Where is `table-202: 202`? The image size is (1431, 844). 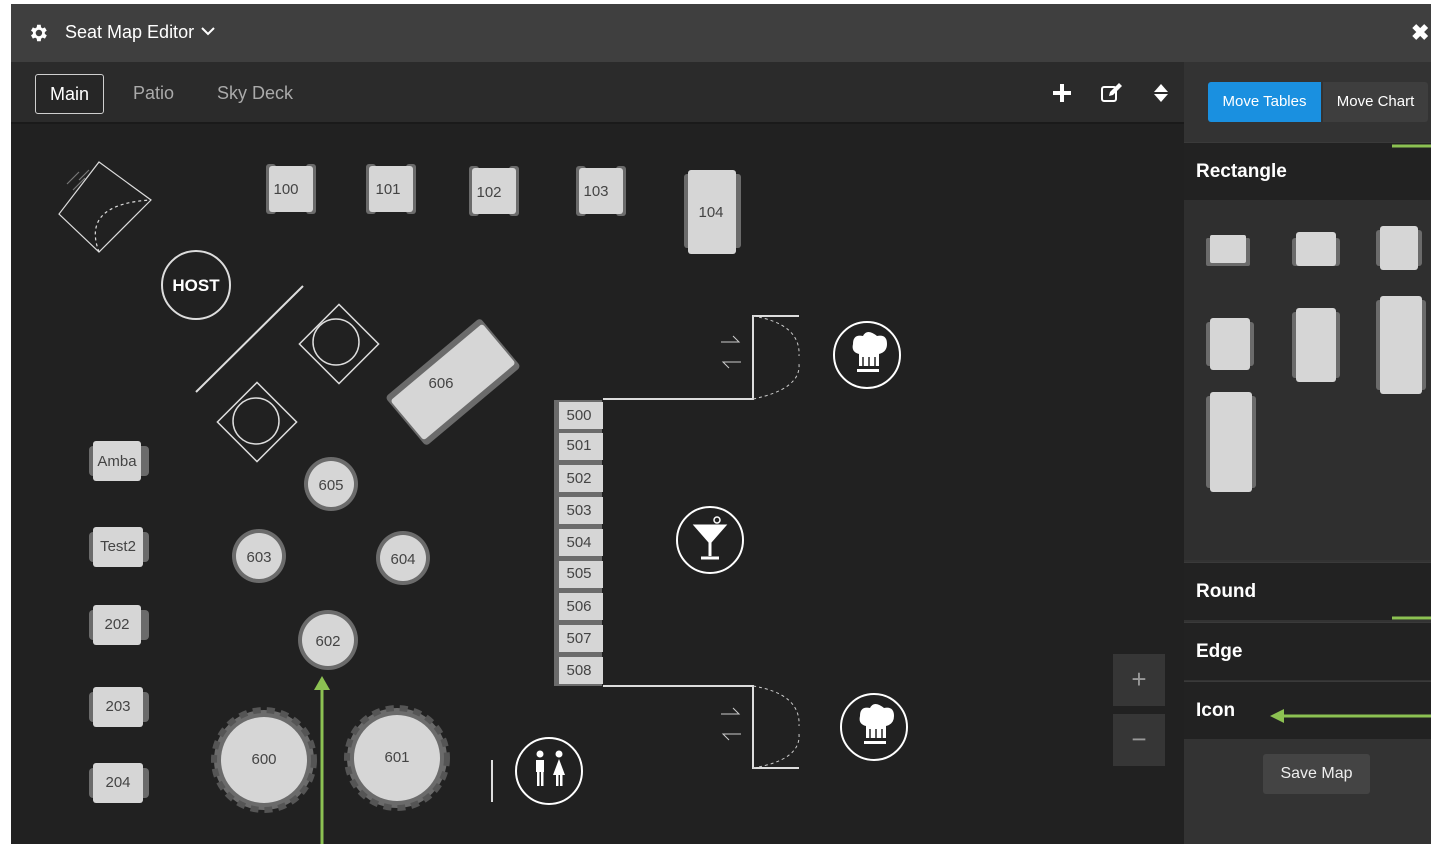
table-202: 202 is located at coordinates (119, 625).